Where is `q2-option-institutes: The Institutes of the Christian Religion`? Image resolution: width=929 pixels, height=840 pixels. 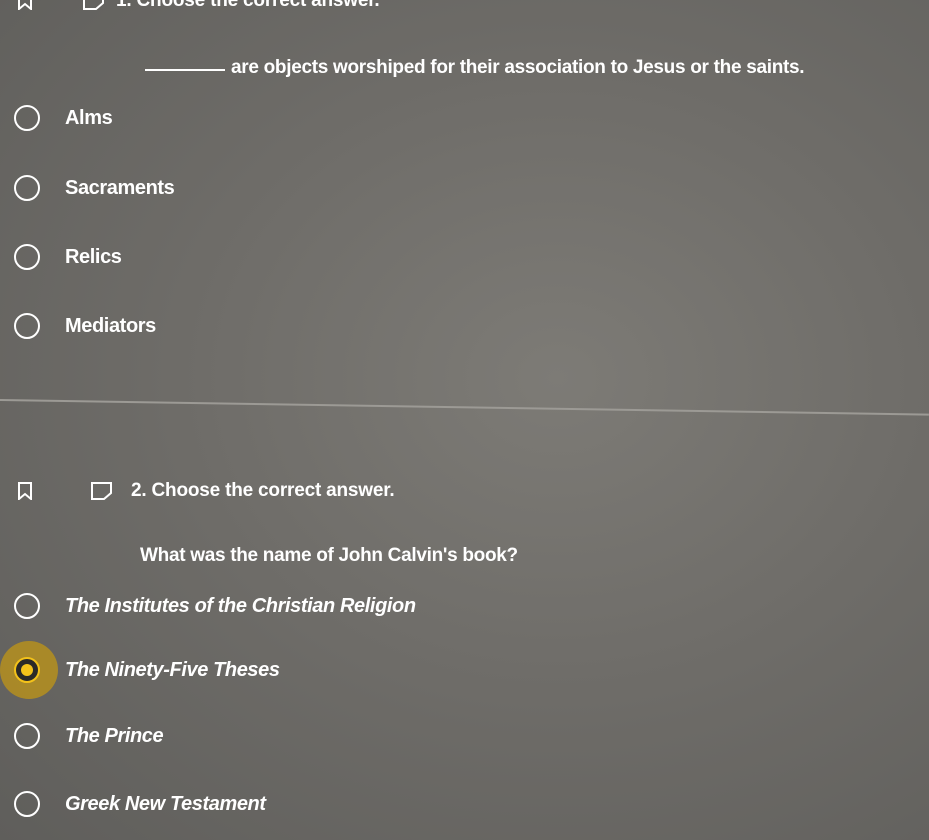 q2-option-institutes: The Institutes of the Christian Religion is located at coordinates (215, 606).